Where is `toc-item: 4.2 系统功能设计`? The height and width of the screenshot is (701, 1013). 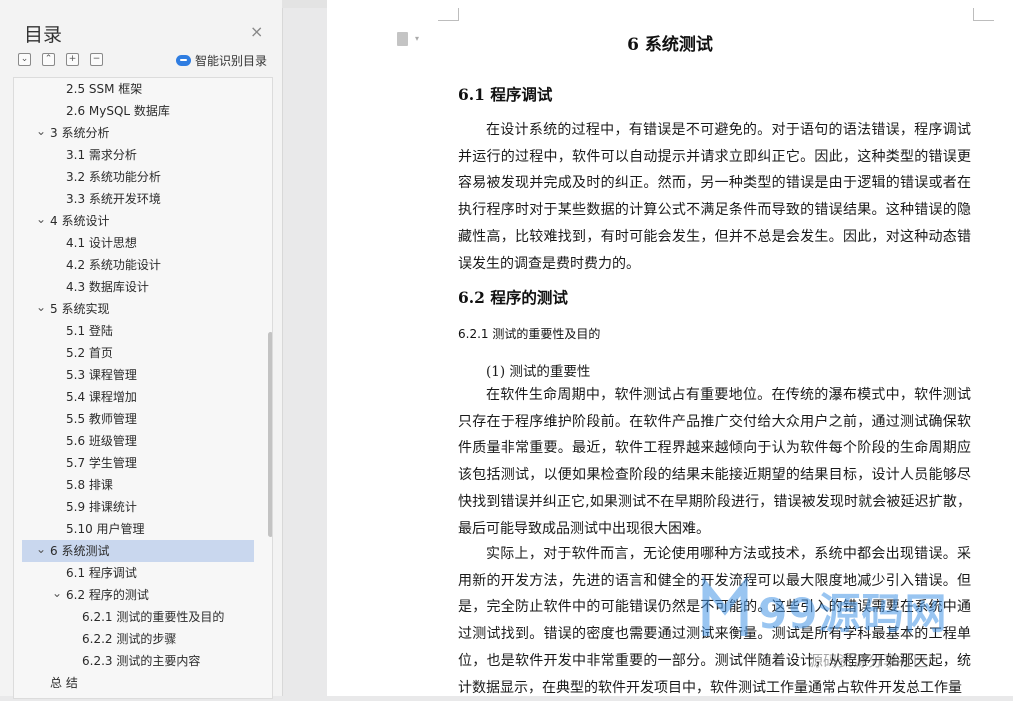
toc-item: 4.2 系统功能设计 is located at coordinates (138, 265).